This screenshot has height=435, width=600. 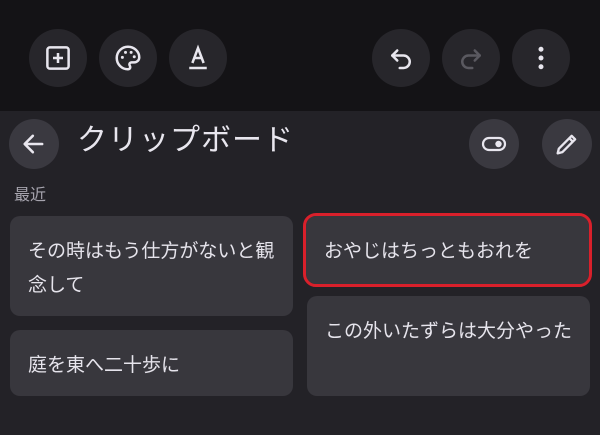 I want to click on clipboard-item-selected: おやじはちっともおれを, so click(x=447, y=250).